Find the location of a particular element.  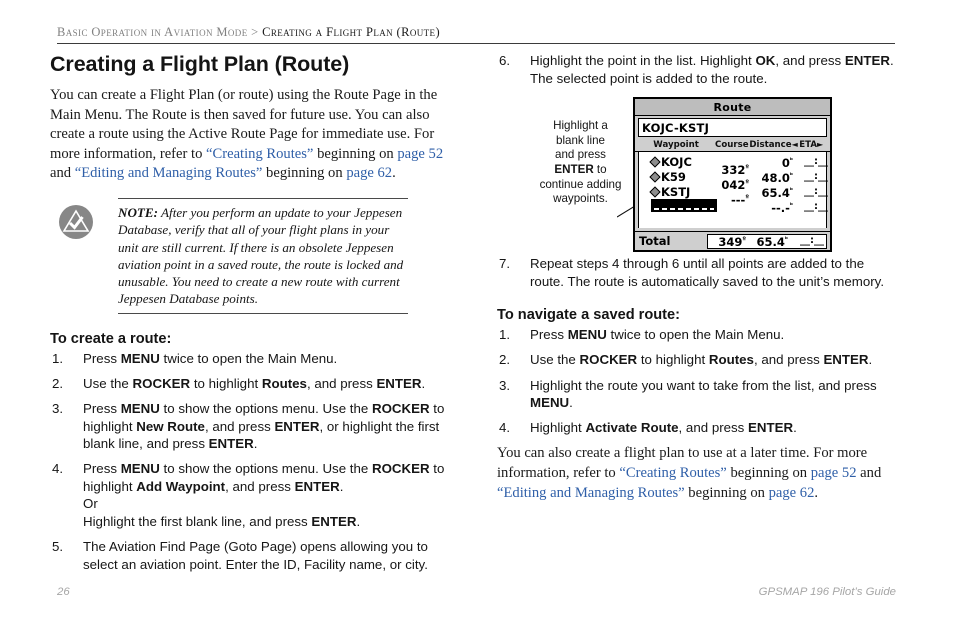

link-creating-routes-2: “Creating Routes” is located at coordinates (672, 473).